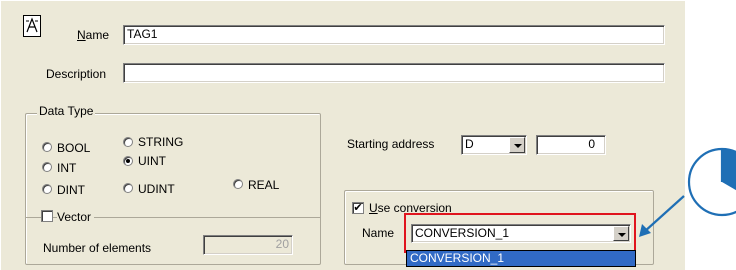 This screenshot has height=270, width=736. Describe the element at coordinates (248, 245) in the screenshot. I see `number-of-elements-input: 20` at that location.